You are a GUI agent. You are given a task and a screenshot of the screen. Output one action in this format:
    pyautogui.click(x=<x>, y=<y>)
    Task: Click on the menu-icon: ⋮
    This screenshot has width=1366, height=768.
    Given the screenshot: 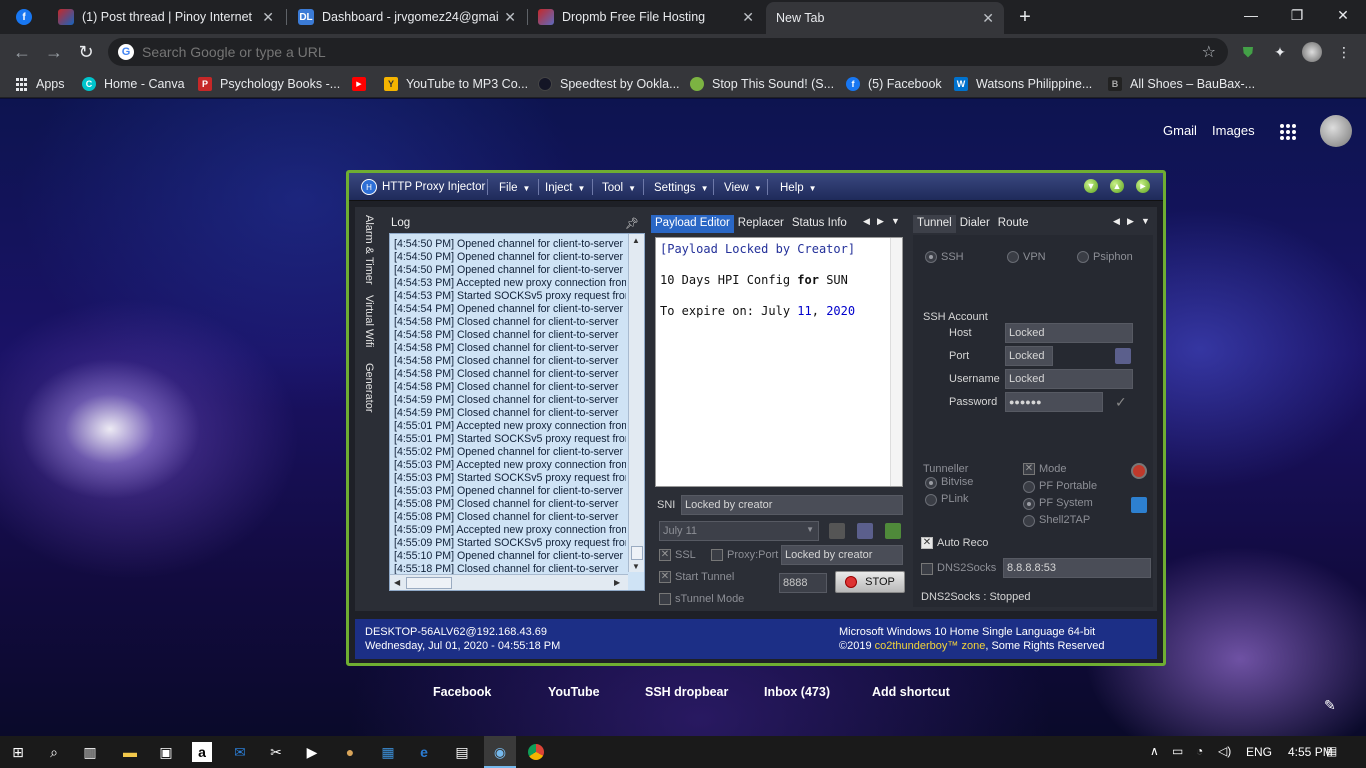 What is the action you would take?
    pyautogui.click(x=1344, y=52)
    